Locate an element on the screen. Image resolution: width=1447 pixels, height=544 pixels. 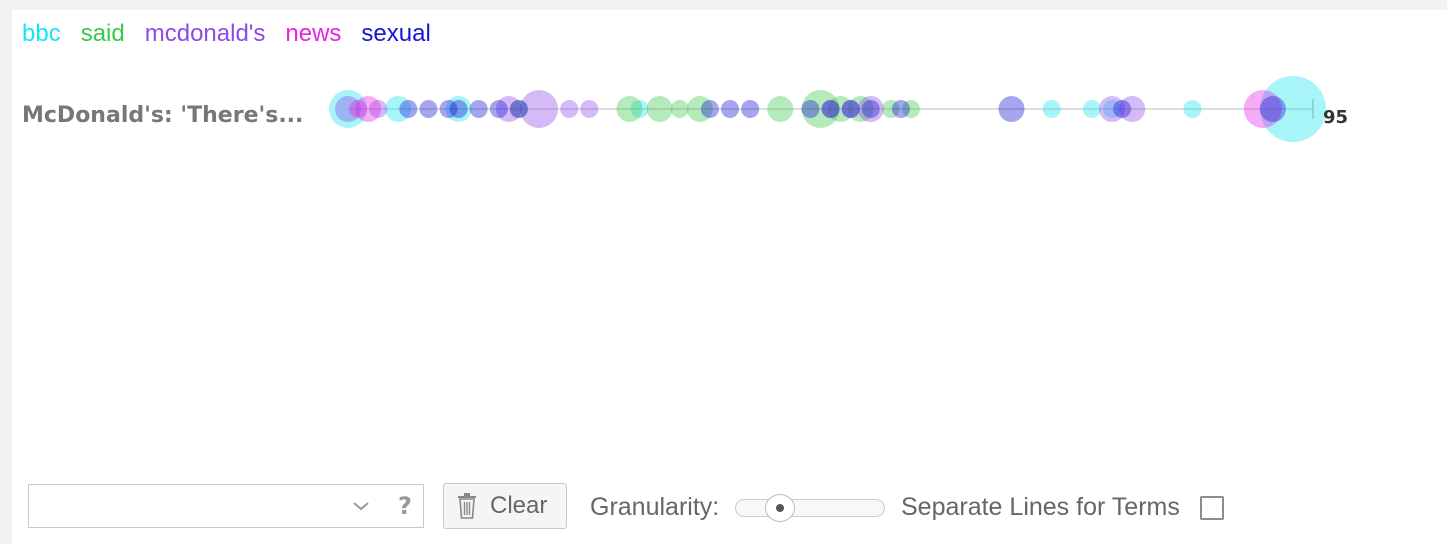
clear-button: Clear is located at coordinates (505, 506).